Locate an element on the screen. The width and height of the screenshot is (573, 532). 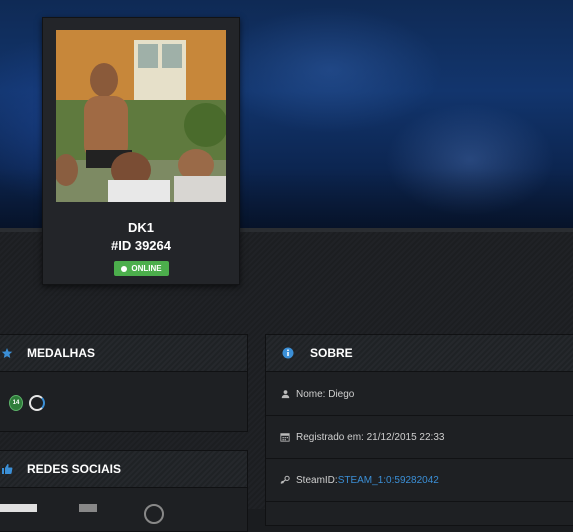
status-label: ONLINE is located at coordinates (146, 268).